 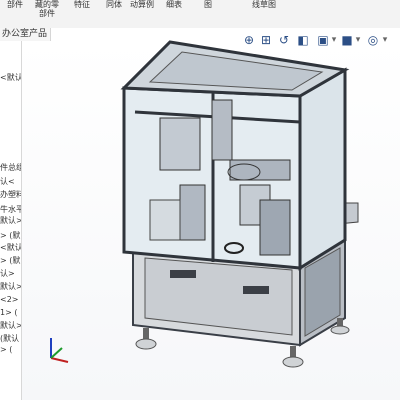 I want to click on drawer-handle-right, so click(x=256, y=290).